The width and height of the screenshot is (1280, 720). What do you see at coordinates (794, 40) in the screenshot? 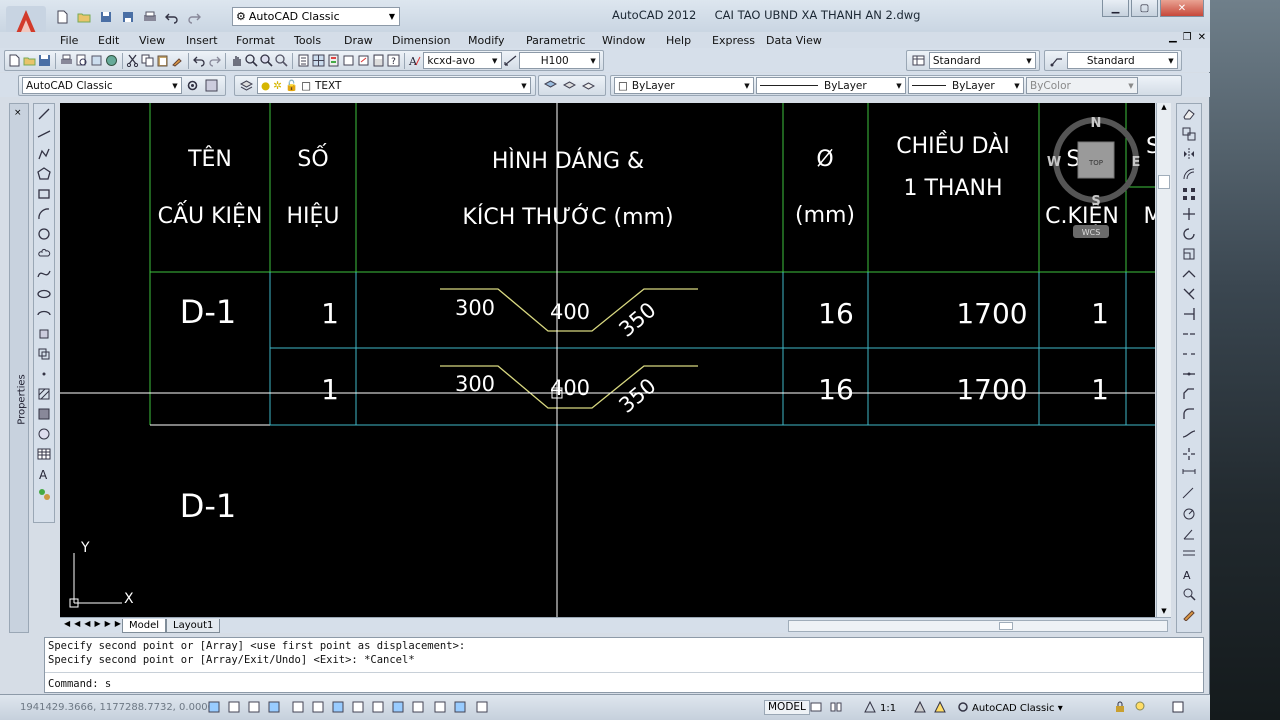
I see `menu-item-data-view: Data View` at bounding box center [794, 40].